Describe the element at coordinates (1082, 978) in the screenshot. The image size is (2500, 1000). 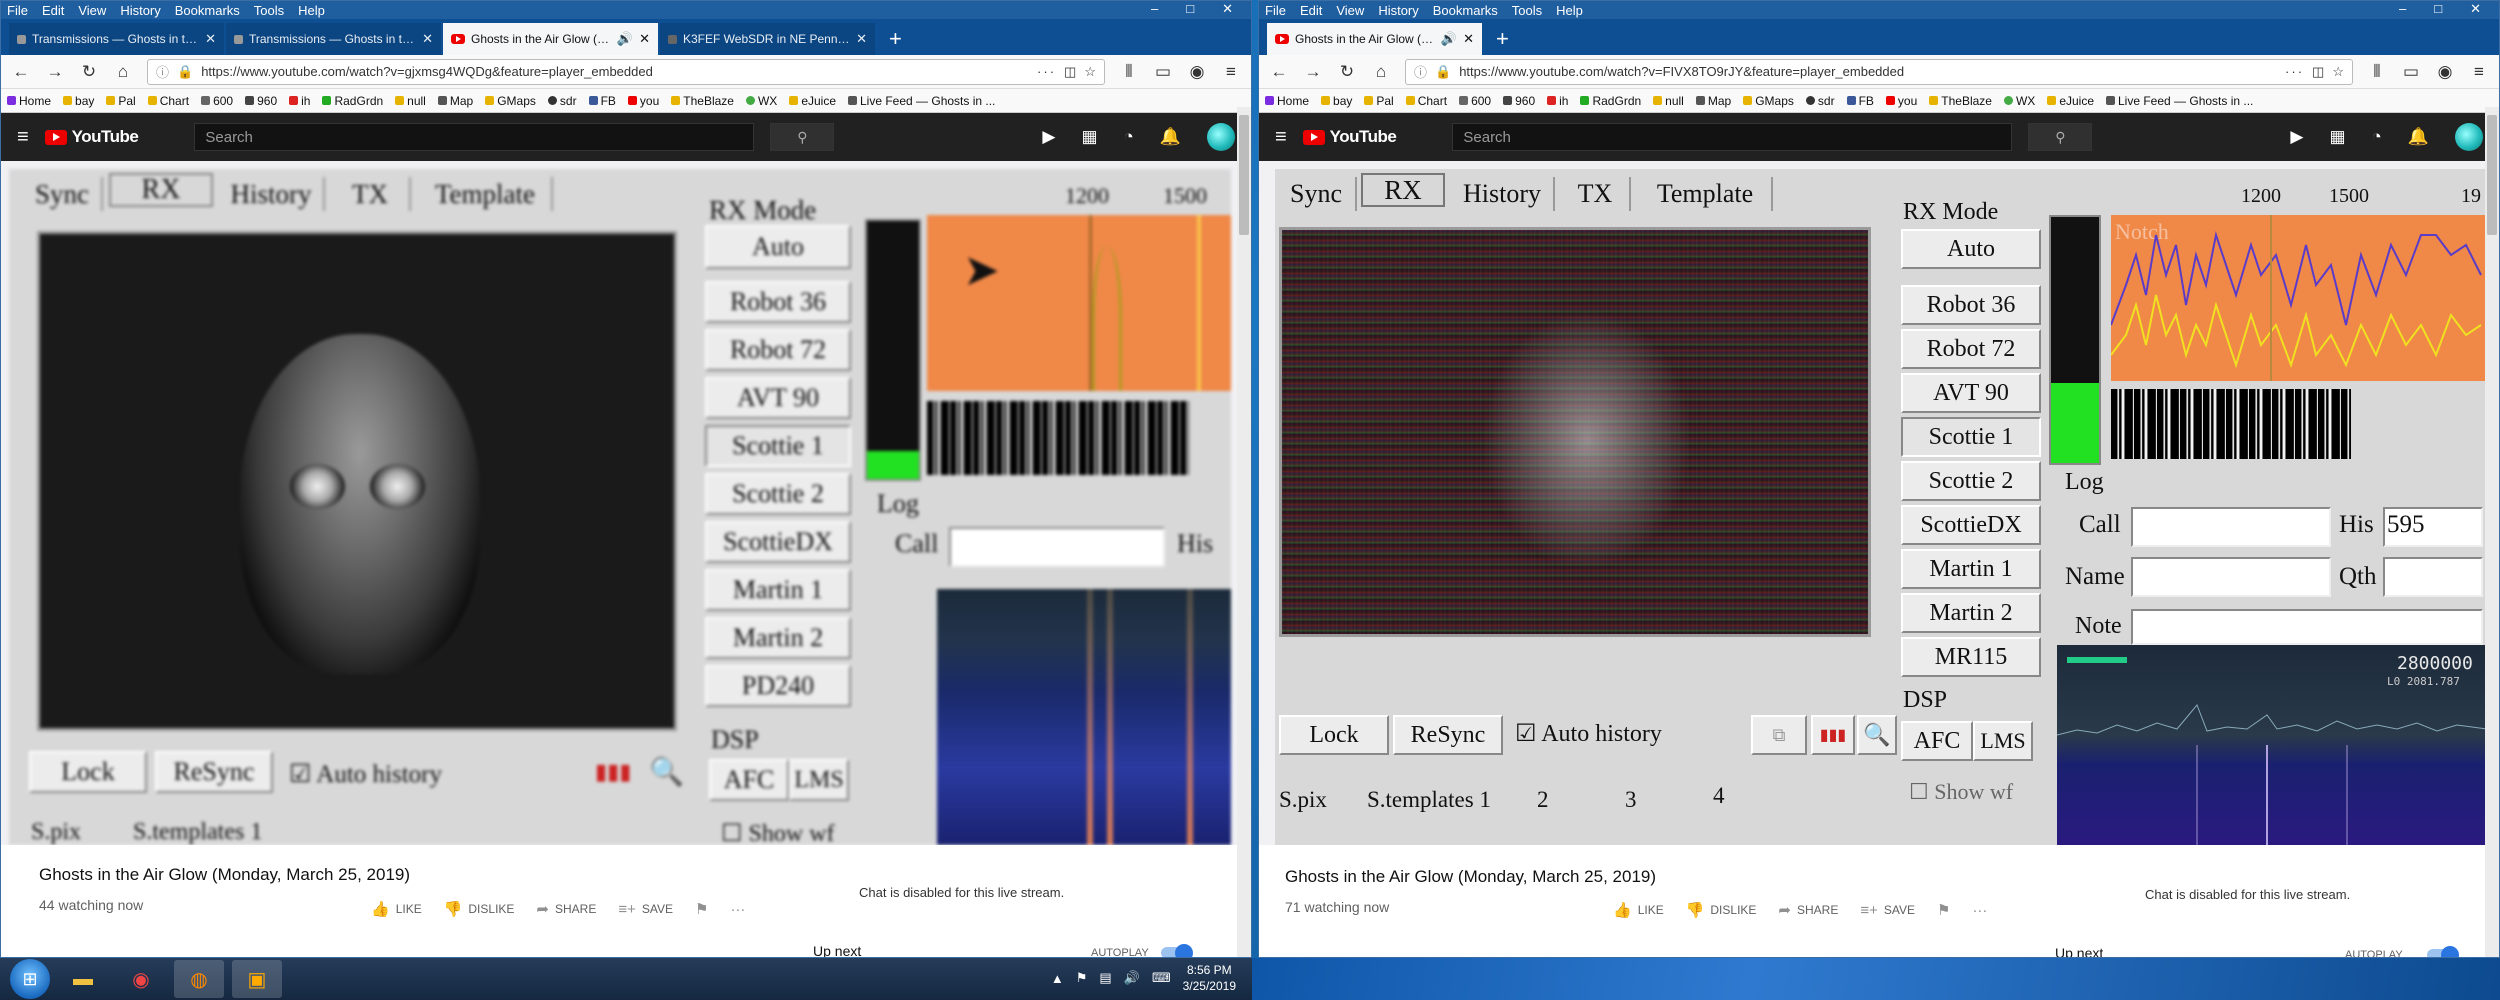
I see `flag-icon: ⚑` at that location.